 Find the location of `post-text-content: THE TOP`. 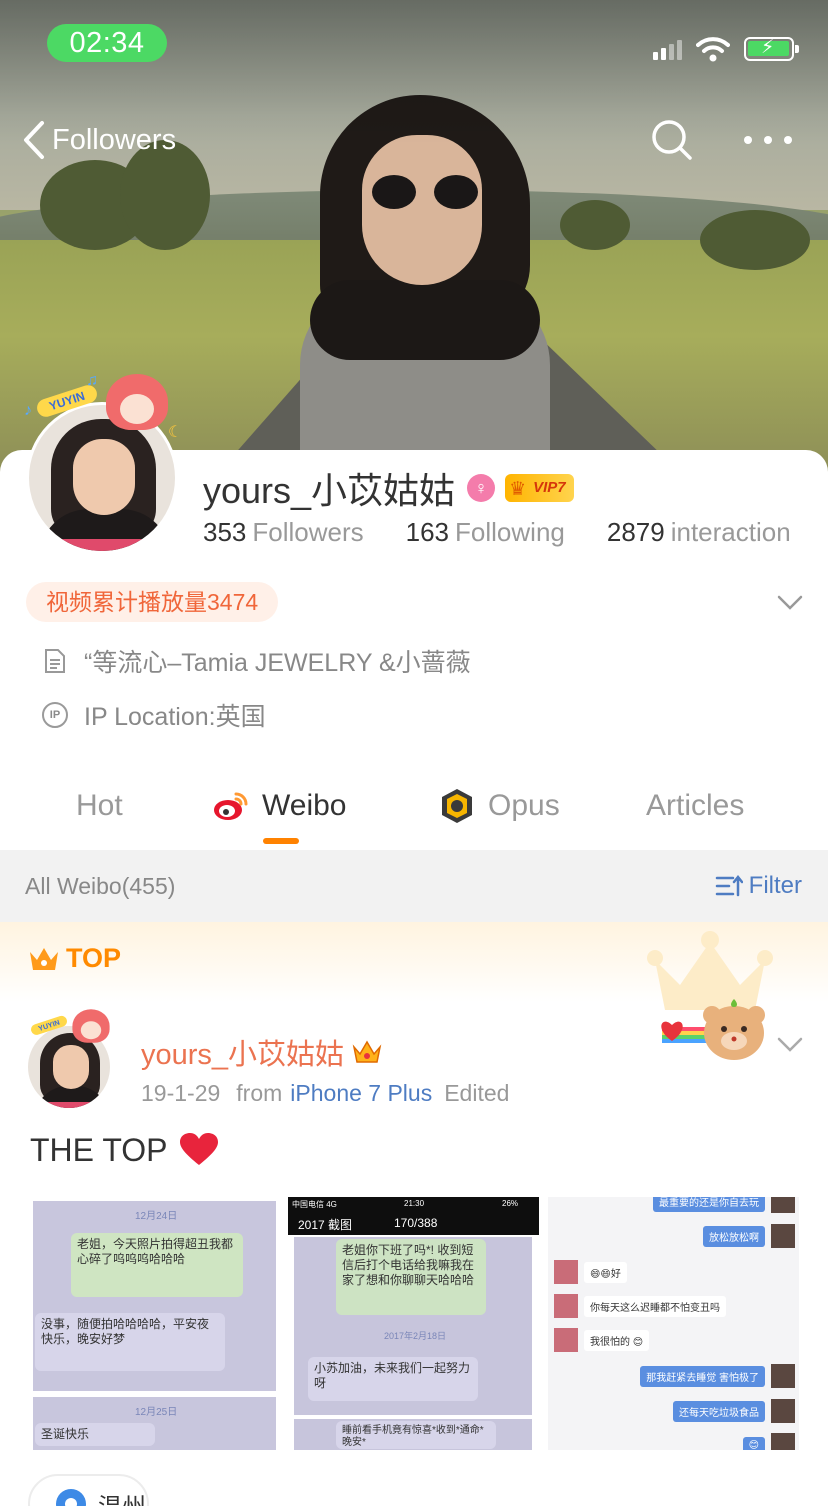

post-text-content: THE TOP is located at coordinates (99, 1149).